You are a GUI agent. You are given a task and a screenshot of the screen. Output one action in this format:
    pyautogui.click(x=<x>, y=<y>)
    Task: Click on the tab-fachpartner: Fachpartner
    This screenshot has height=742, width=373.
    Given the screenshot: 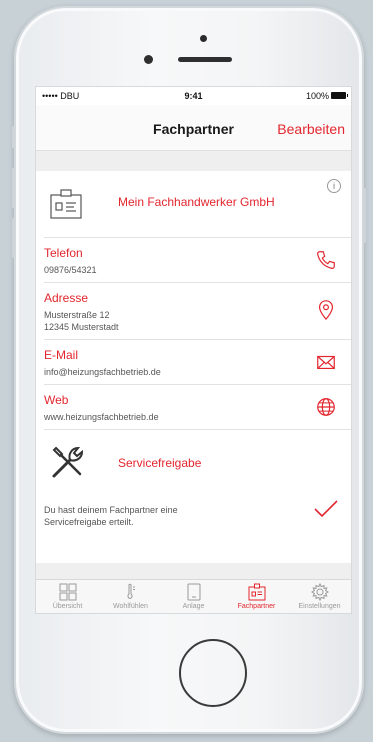 What is the action you would take?
    pyautogui.click(x=256, y=596)
    